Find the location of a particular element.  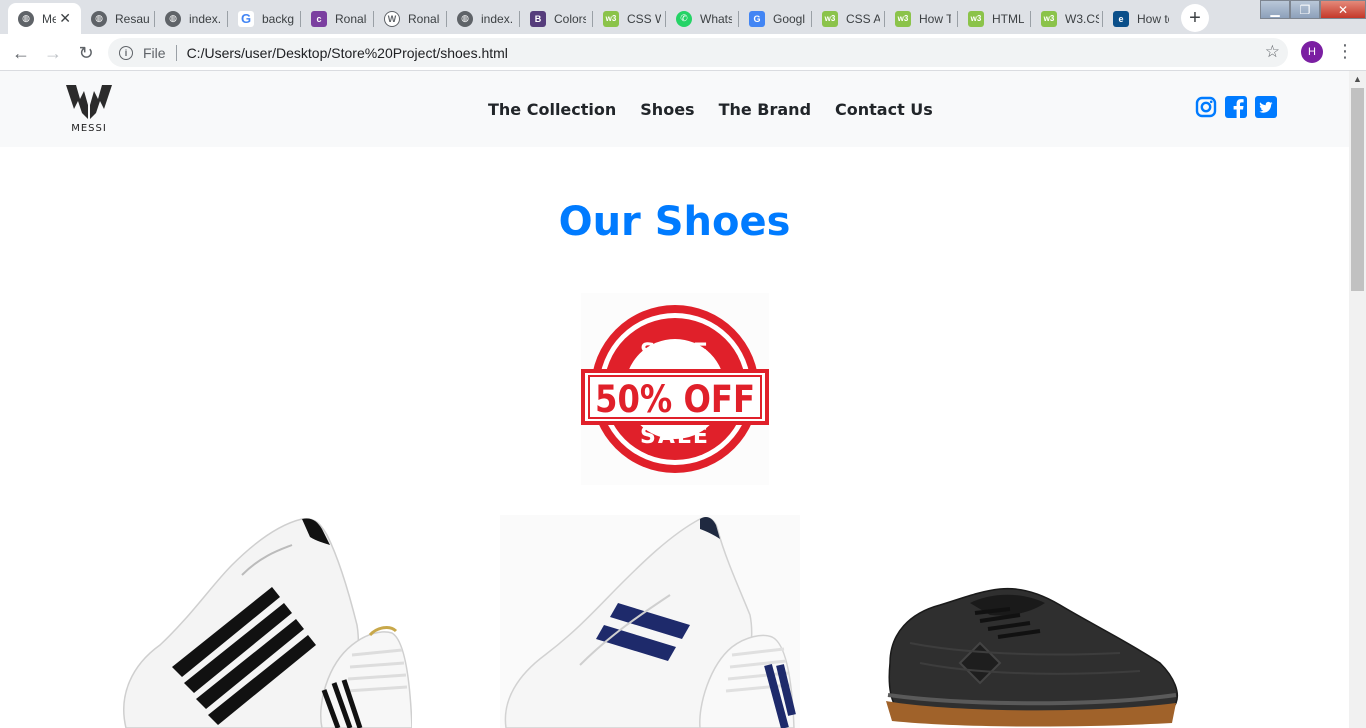

product-image-white-navy-stripes is located at coordinates (650, 621).